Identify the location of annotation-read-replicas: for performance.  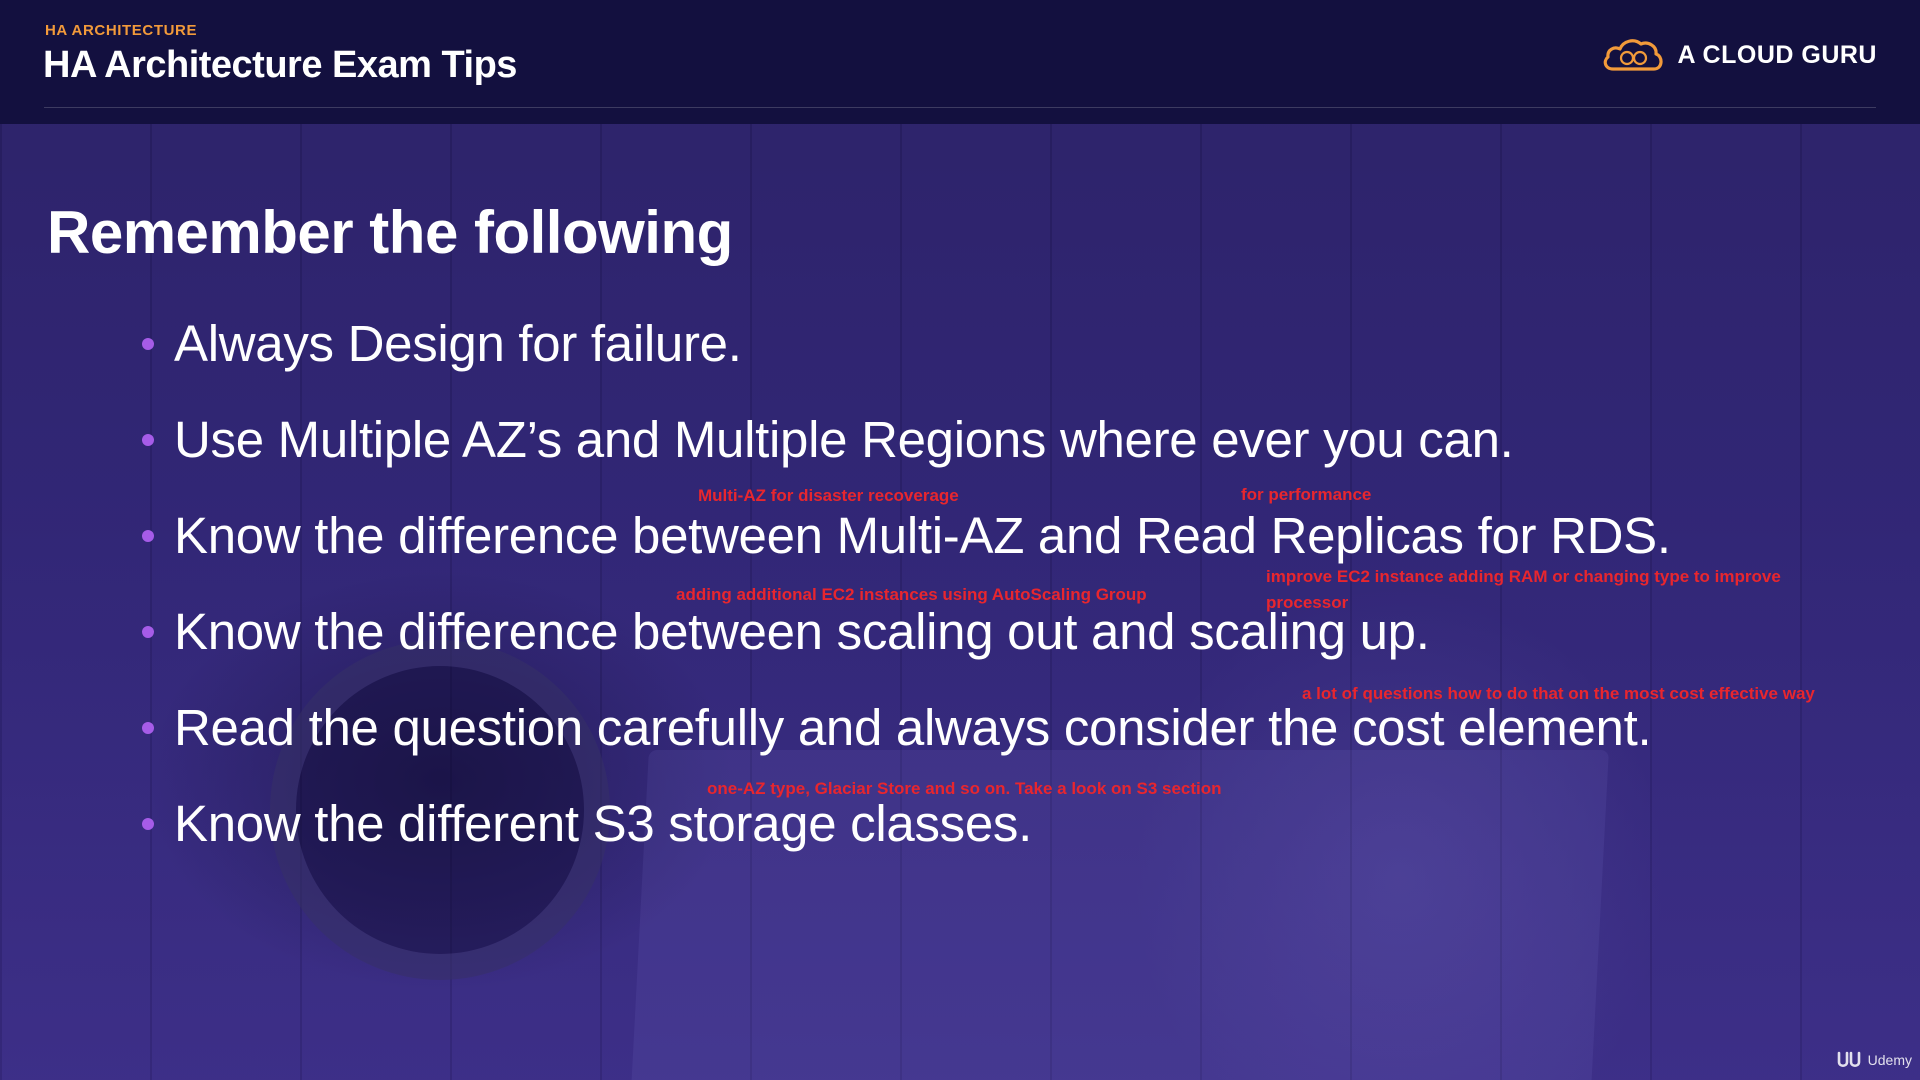
(1306, 494).